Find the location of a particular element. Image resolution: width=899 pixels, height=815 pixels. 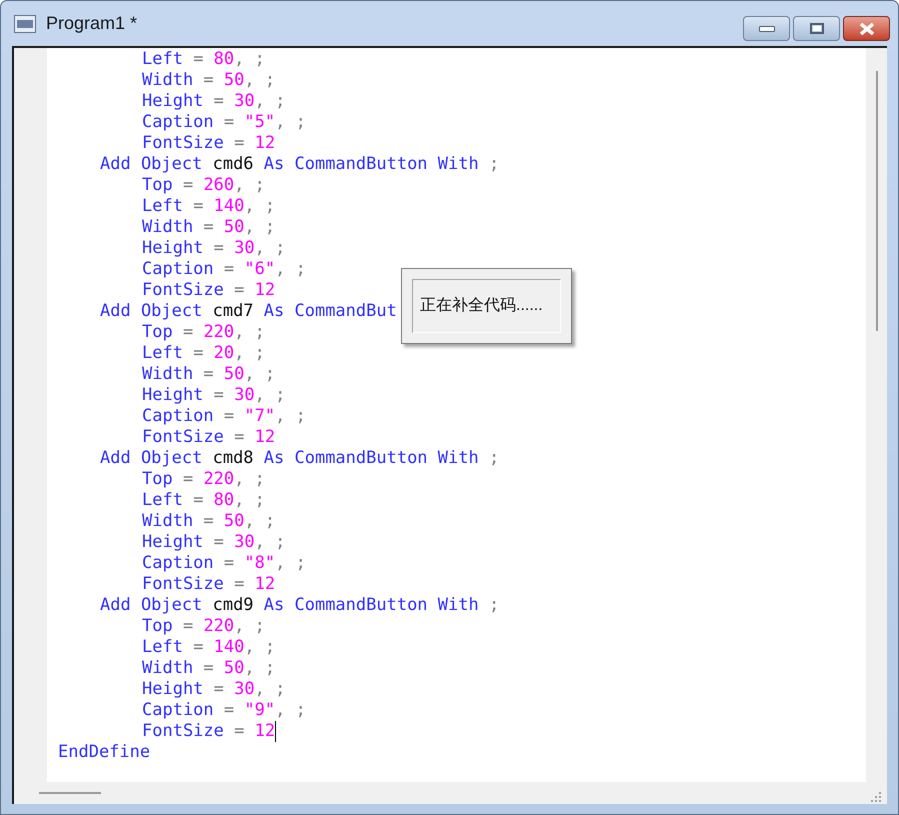

maximize-button is located at coordinates (816, 28).